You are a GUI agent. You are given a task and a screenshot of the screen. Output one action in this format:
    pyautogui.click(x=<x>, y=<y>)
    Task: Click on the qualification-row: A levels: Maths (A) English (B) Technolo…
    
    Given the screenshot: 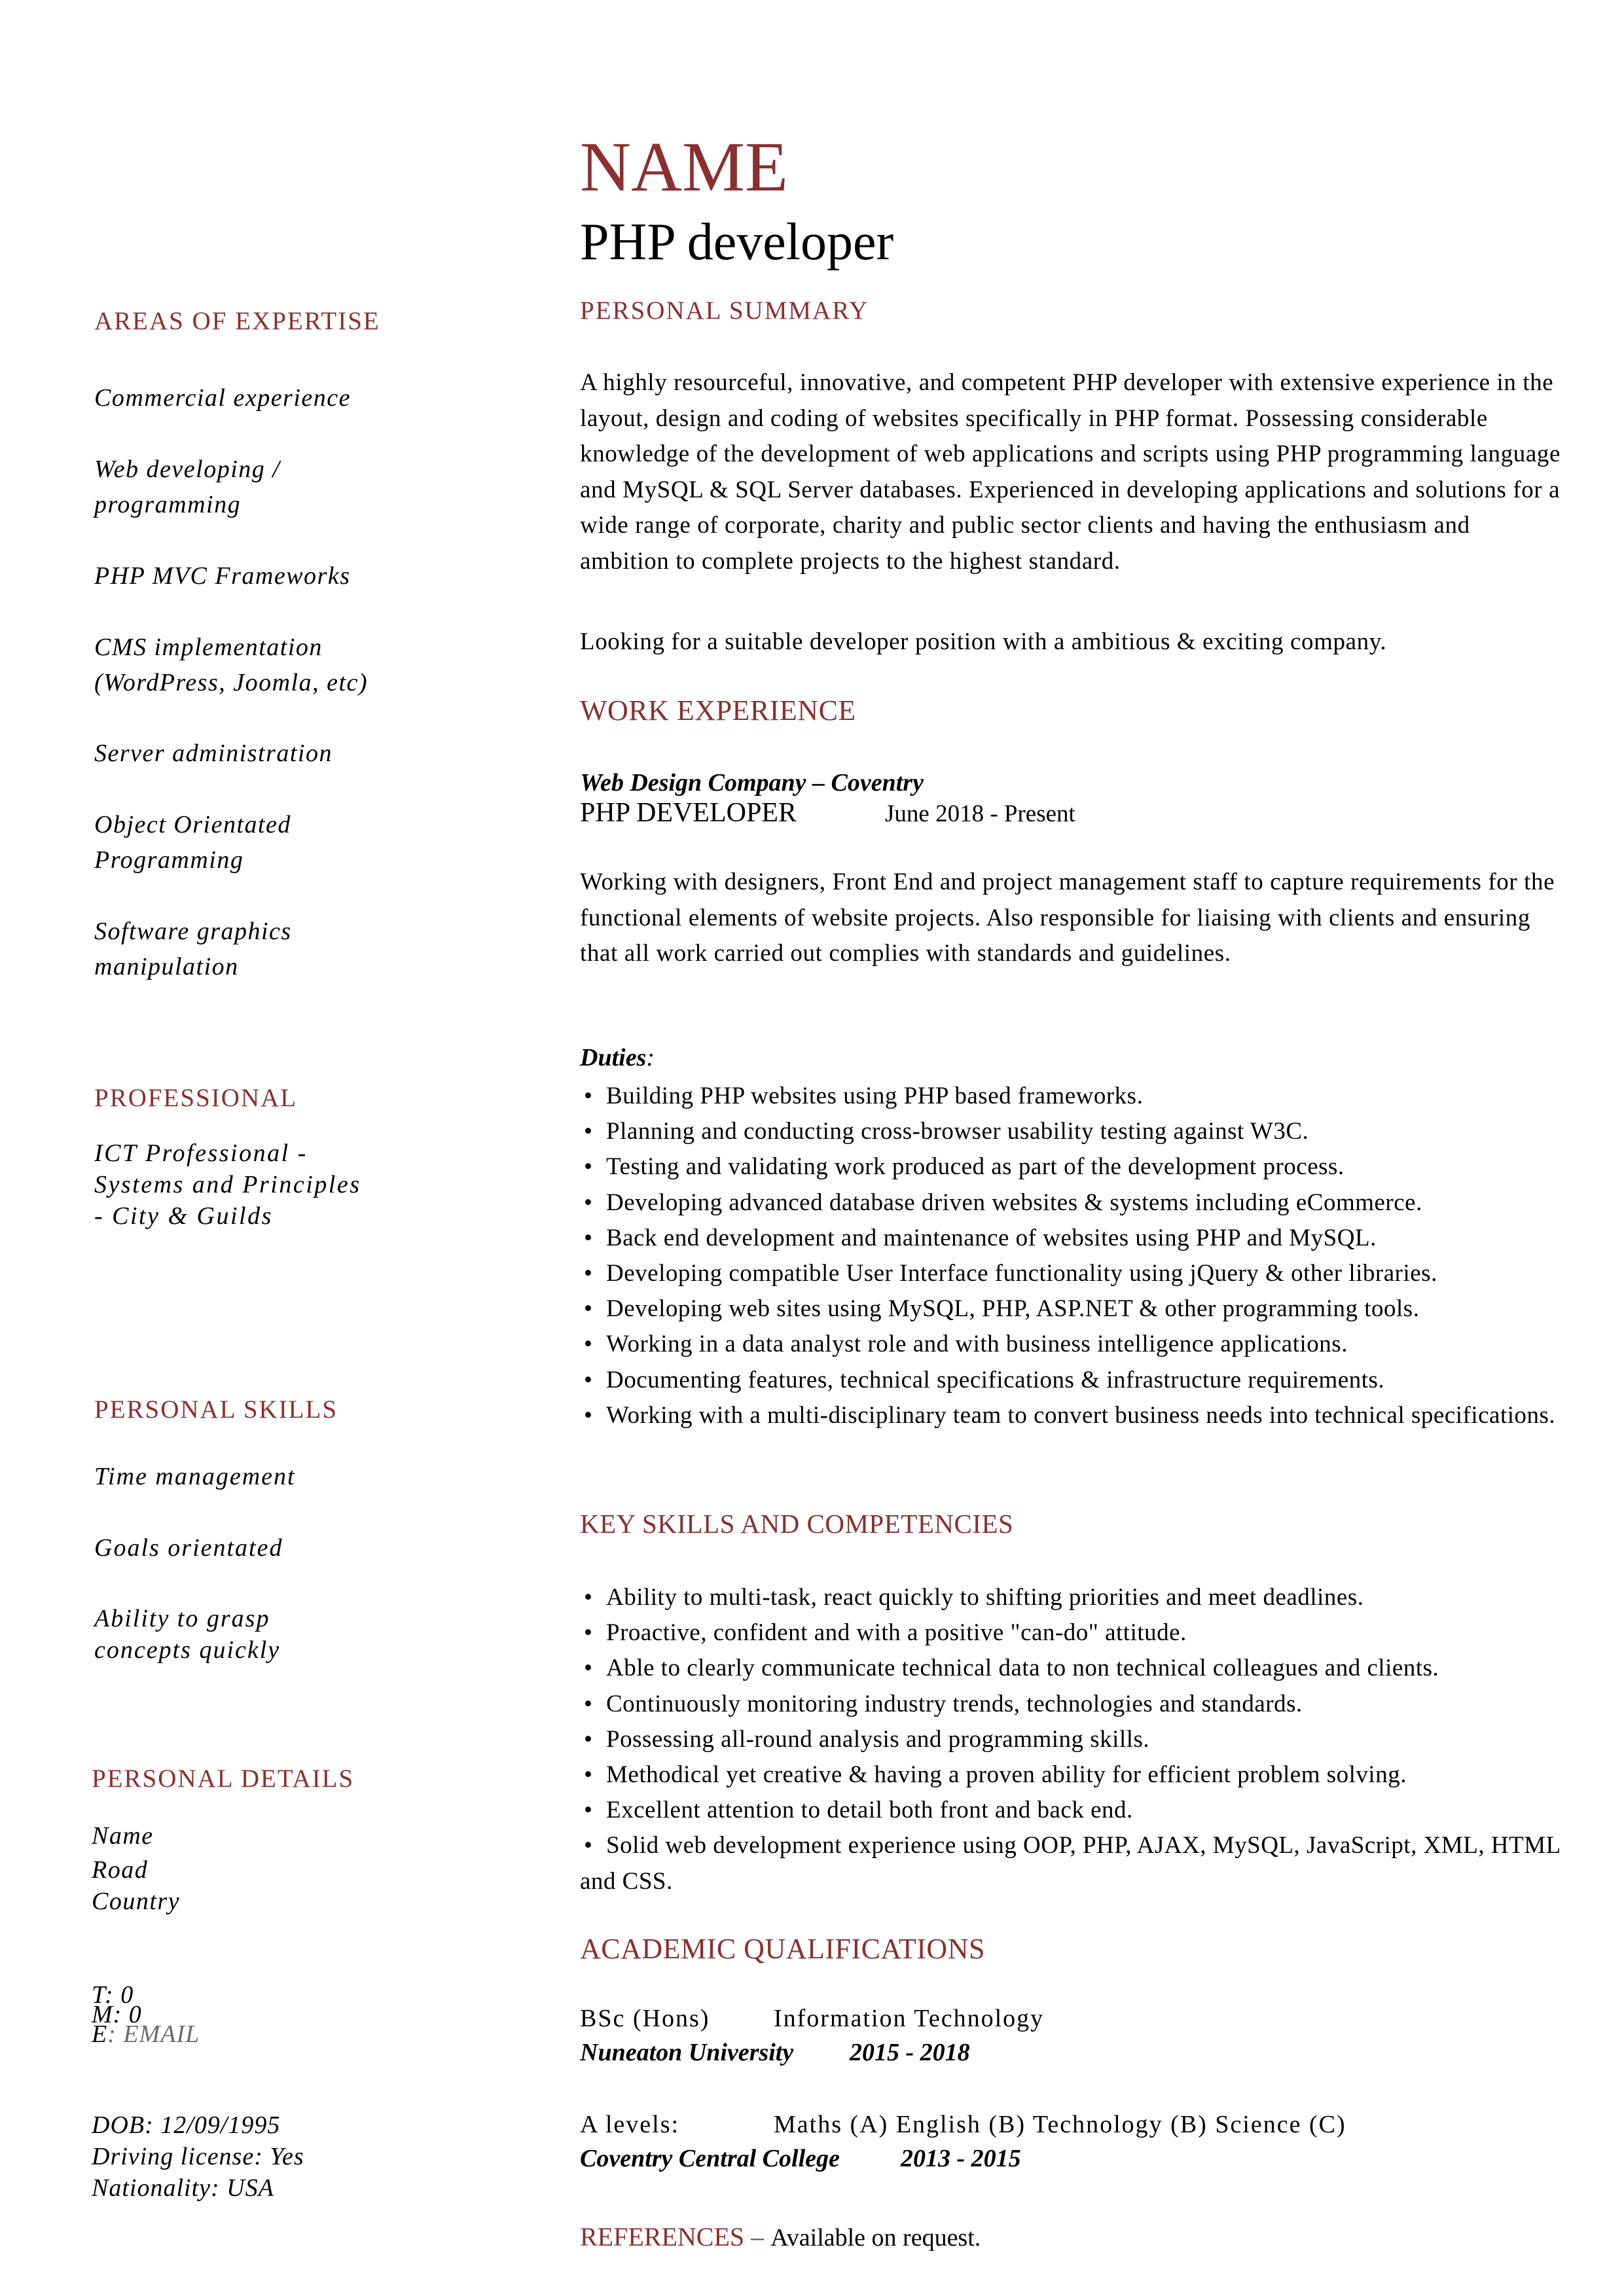 What is the action you would take?
    pyautogui.click(x=962, y=2124)
    